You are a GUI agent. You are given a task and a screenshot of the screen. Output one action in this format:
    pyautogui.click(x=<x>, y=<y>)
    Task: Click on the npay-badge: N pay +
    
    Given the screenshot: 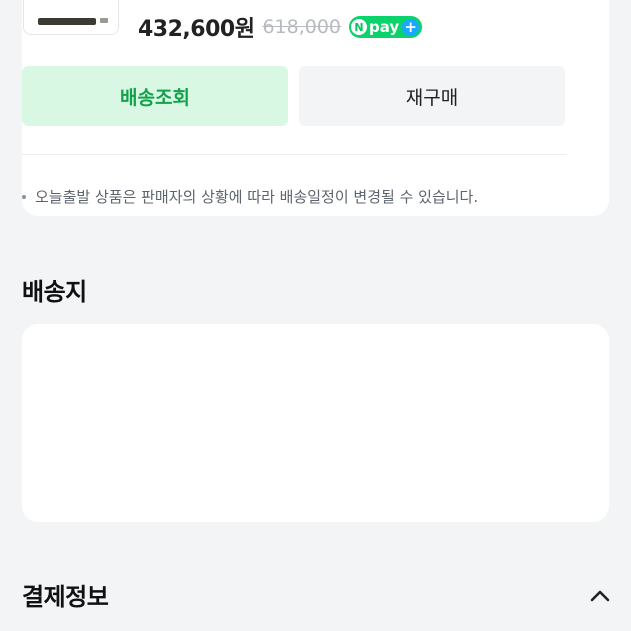 What is the action you would take?
    pyautogui.click(x=386, y=27)
    